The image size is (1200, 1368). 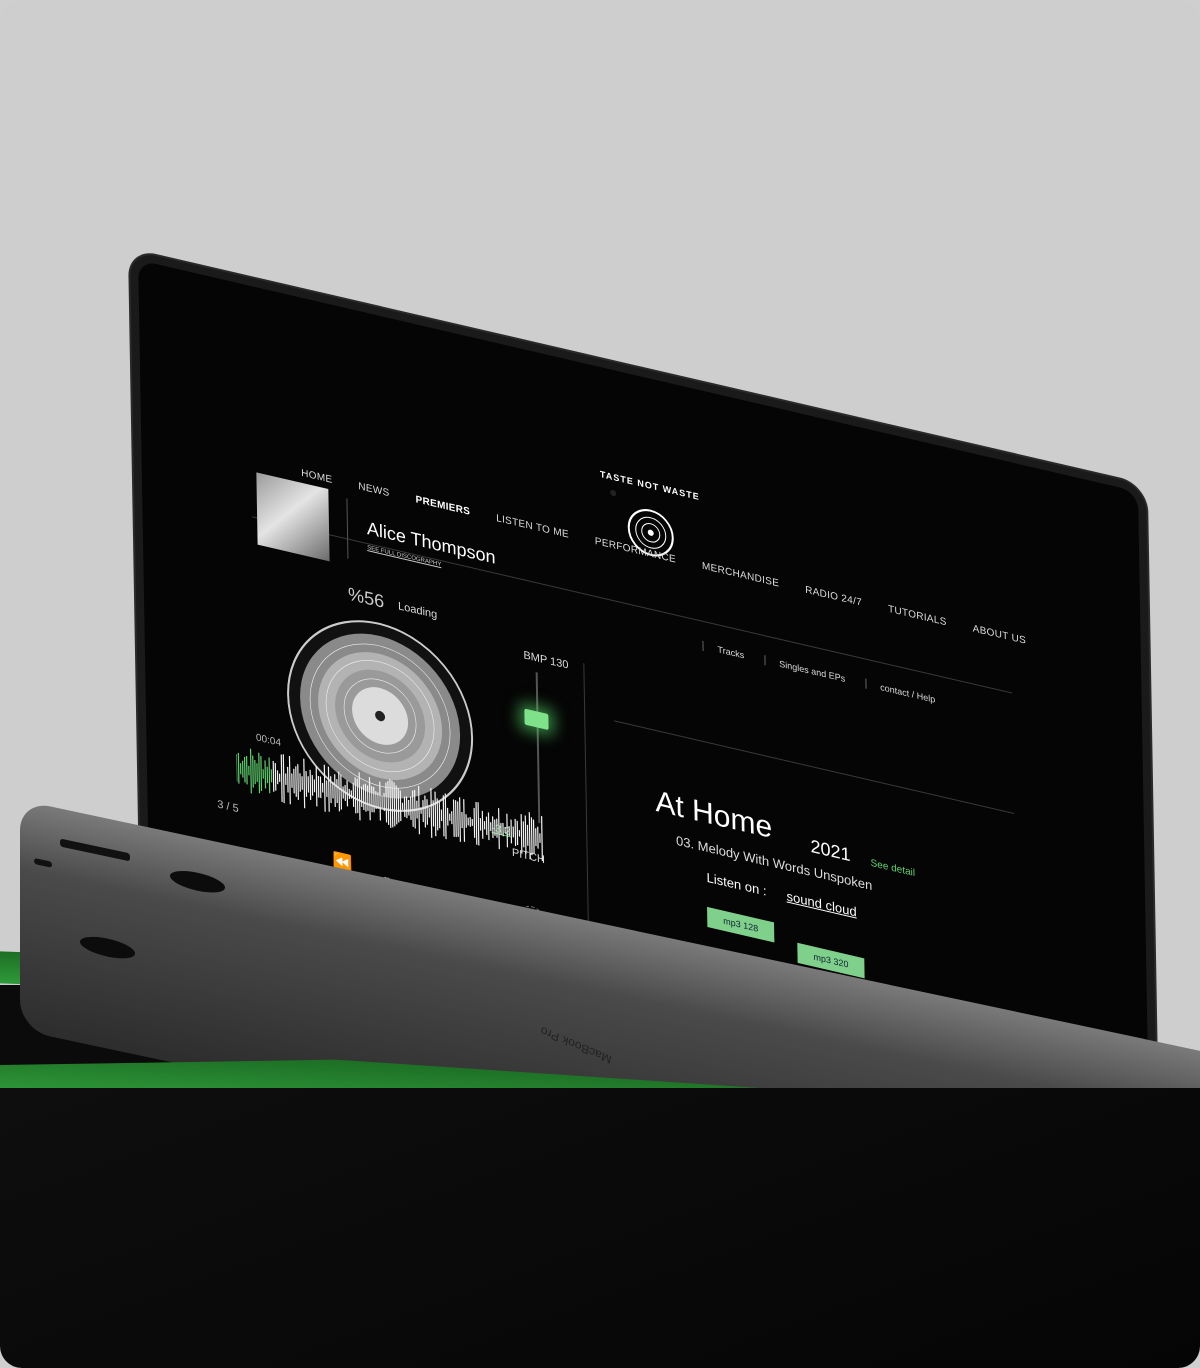 What do you see at coordinates (43, 862) in the screenshot?
I see `sd-slot` at bounding box center [43, 862].